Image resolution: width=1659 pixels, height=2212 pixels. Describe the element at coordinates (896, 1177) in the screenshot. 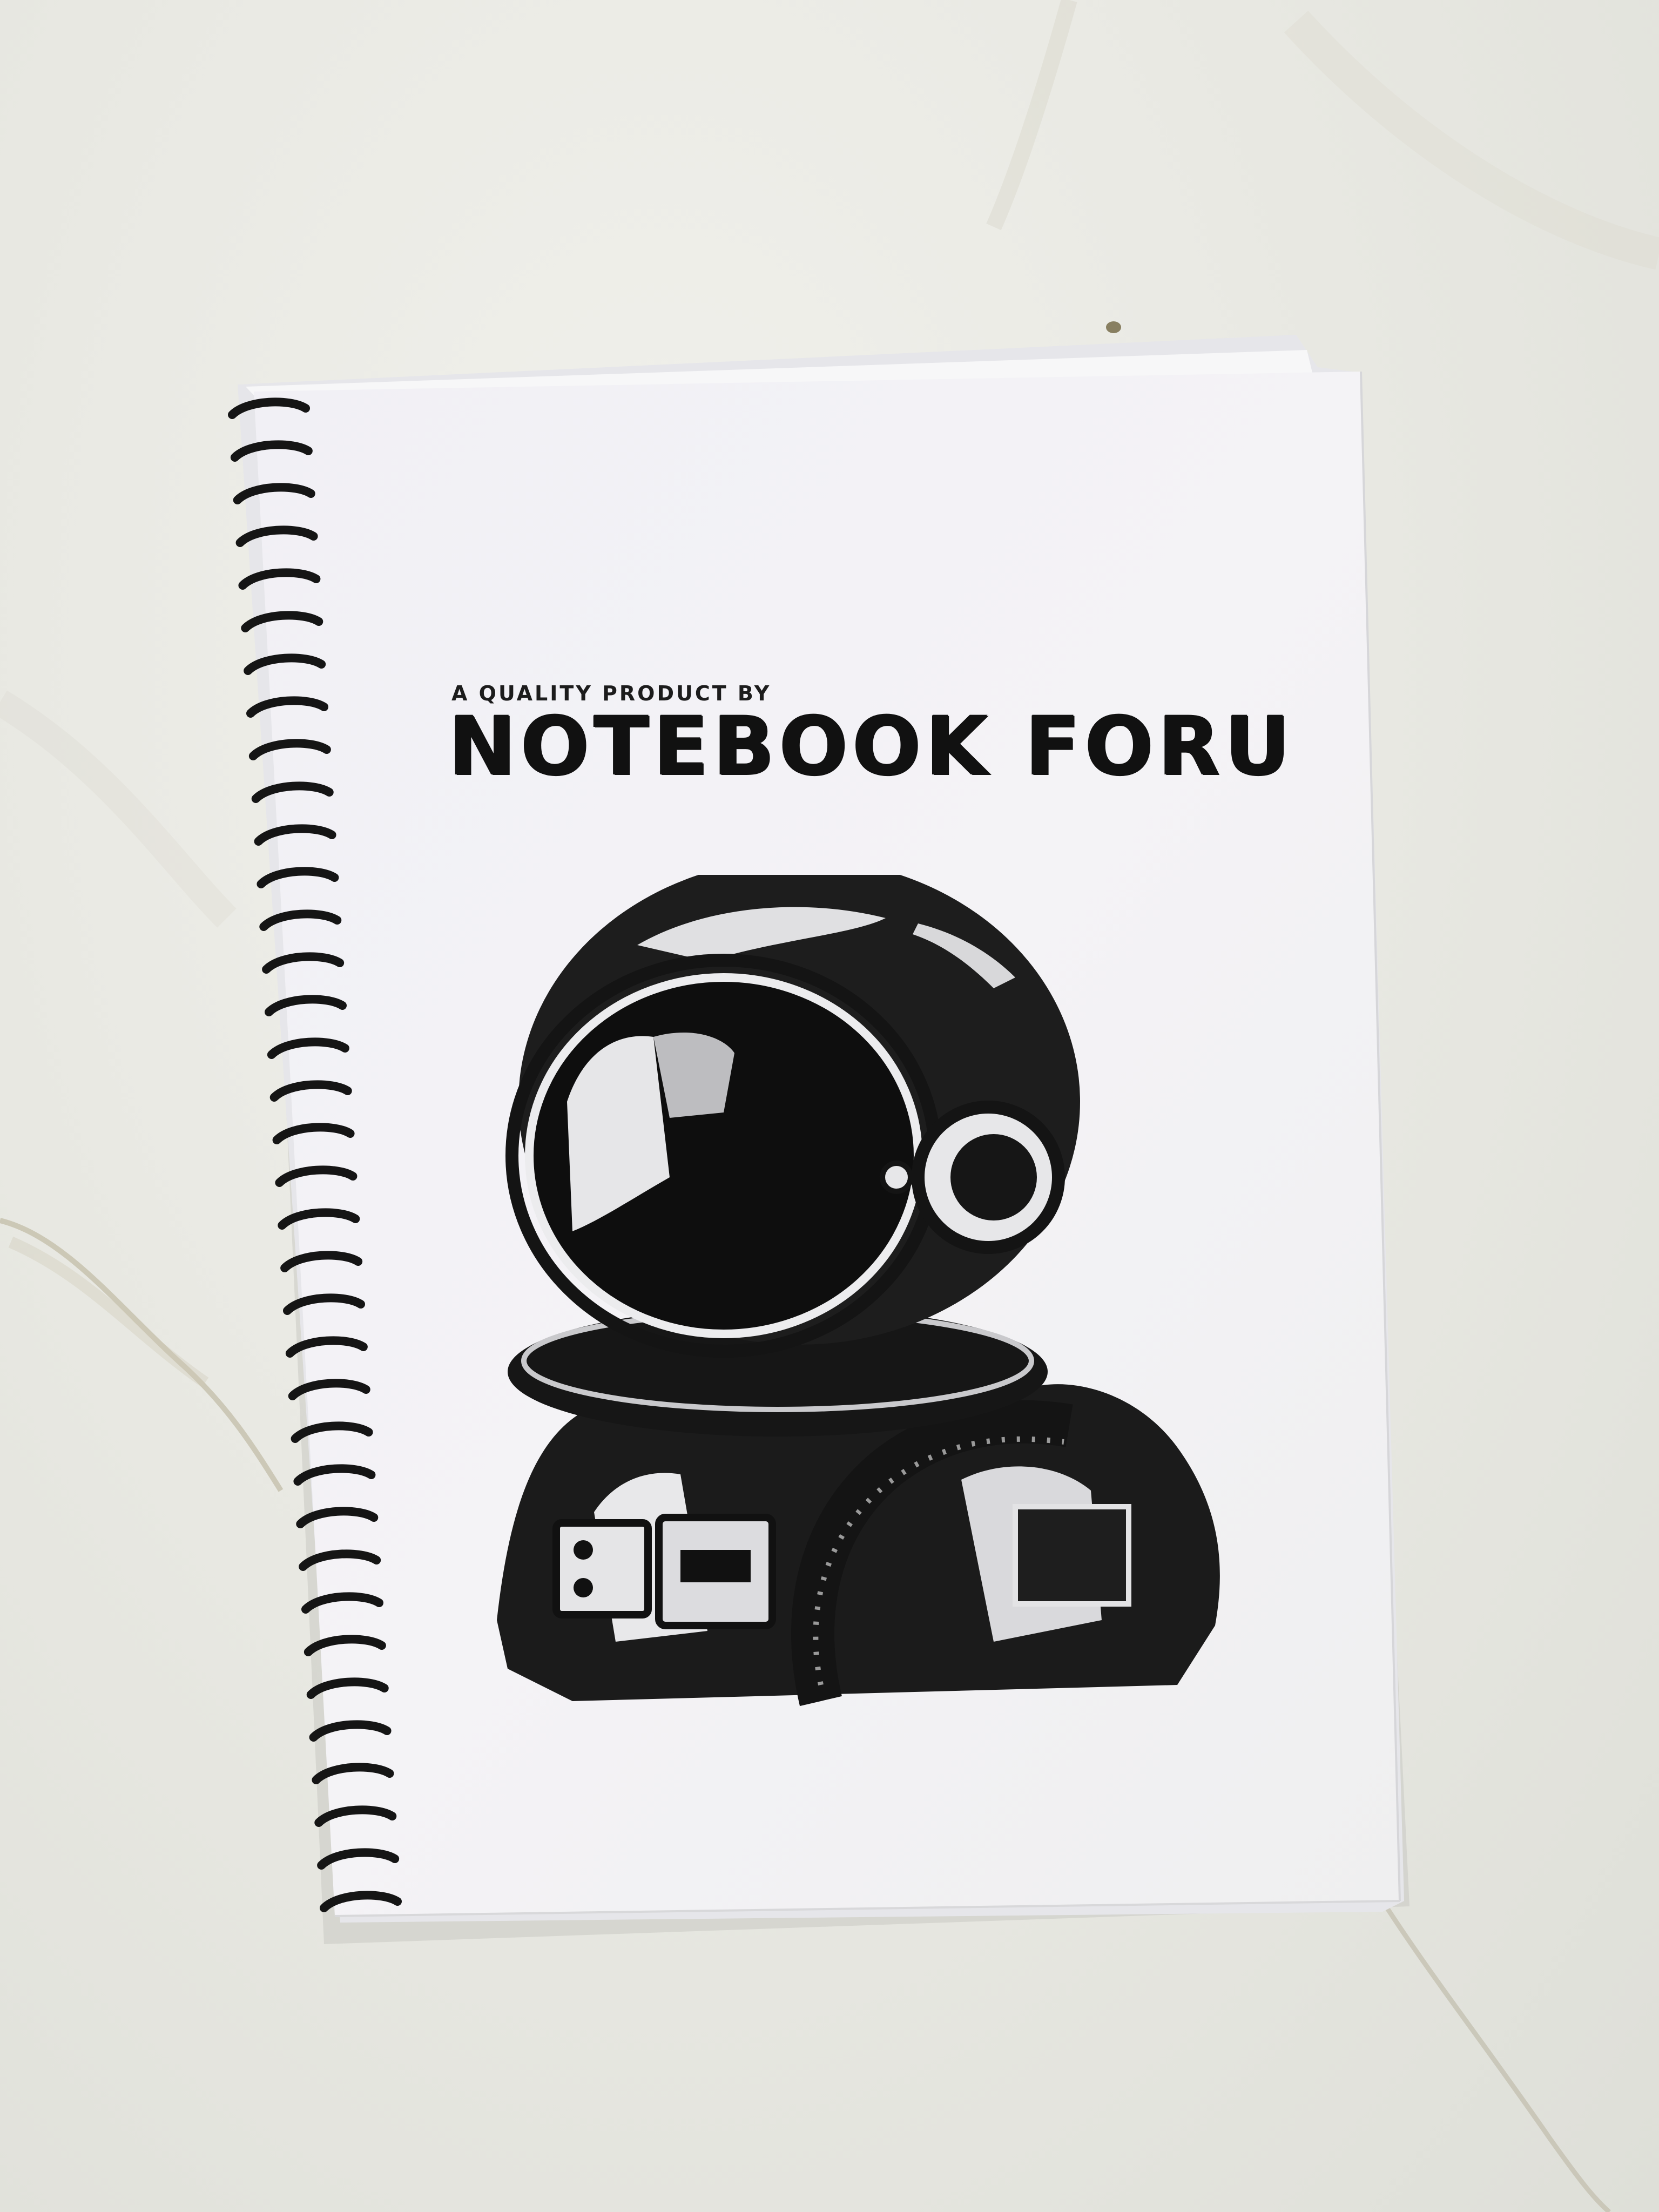

I see `helmet-bolt` at that location.